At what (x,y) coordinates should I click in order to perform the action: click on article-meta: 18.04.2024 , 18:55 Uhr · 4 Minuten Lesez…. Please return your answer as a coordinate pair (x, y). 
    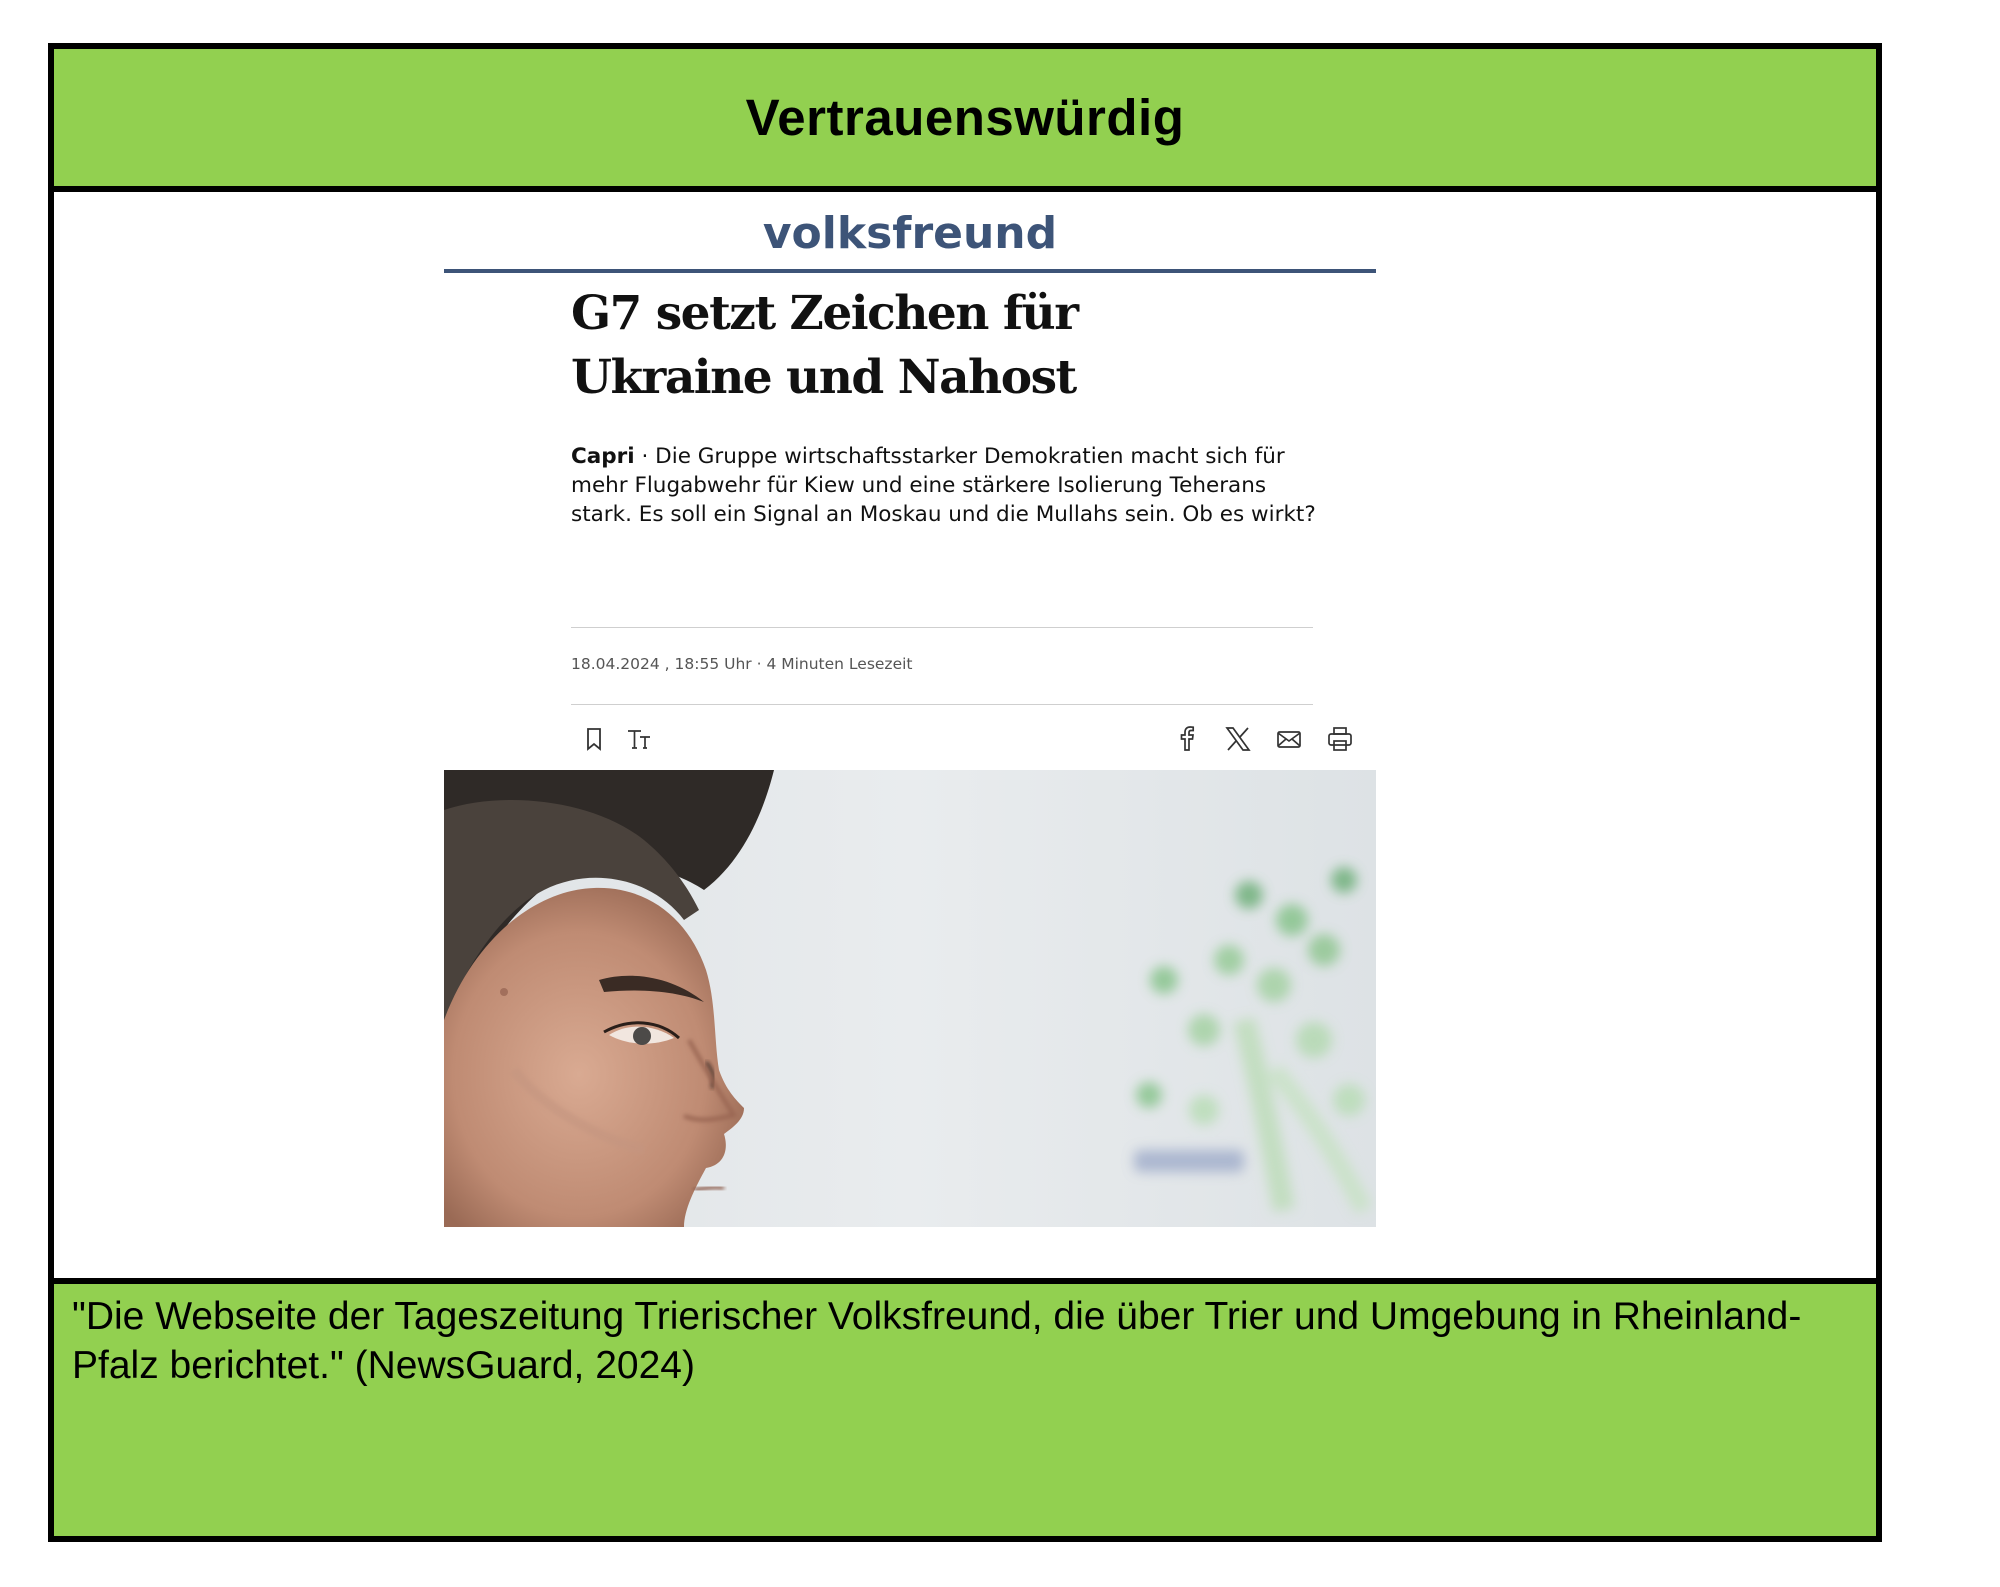
    Looking at the image, I should click on (742, 664).